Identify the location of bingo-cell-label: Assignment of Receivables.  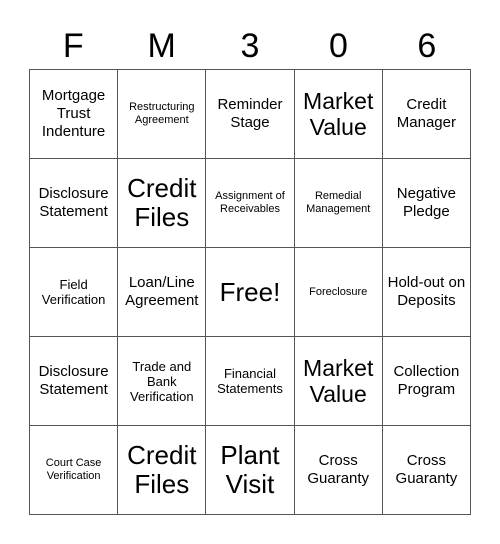
(250, 202).